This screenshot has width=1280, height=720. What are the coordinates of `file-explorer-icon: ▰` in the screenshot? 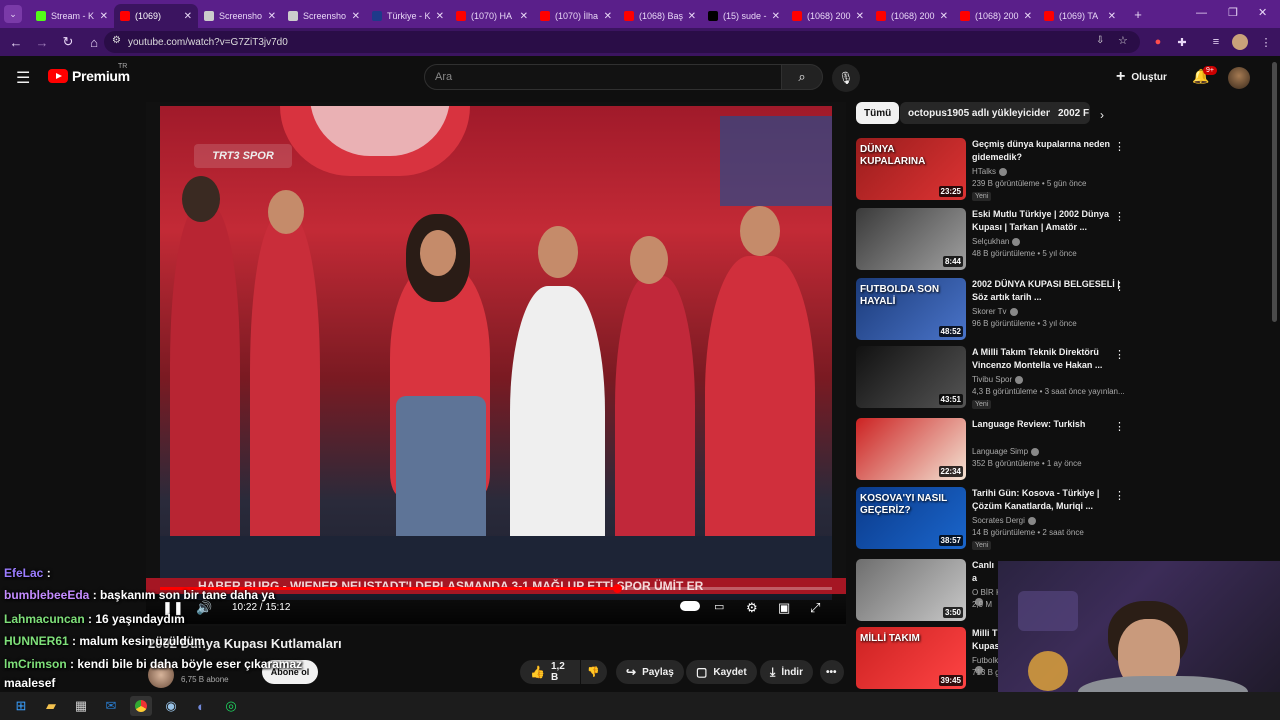 It's located at (51, 706).